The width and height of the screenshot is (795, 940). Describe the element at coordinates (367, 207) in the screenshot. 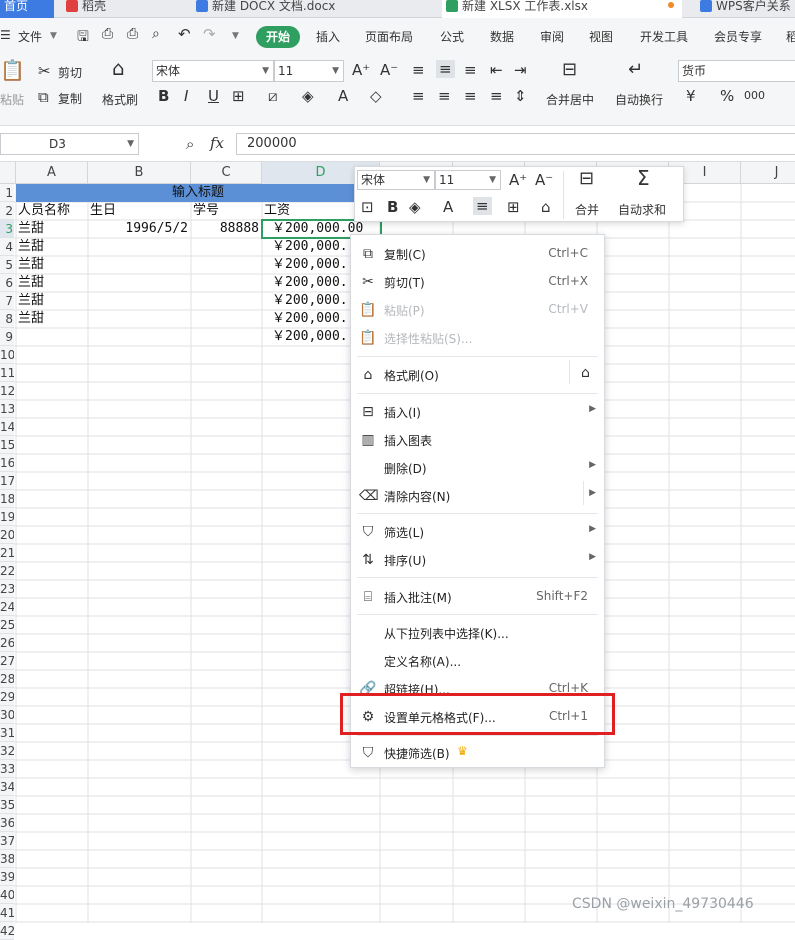

I see `cell-select-icon: ⊡` at that location.